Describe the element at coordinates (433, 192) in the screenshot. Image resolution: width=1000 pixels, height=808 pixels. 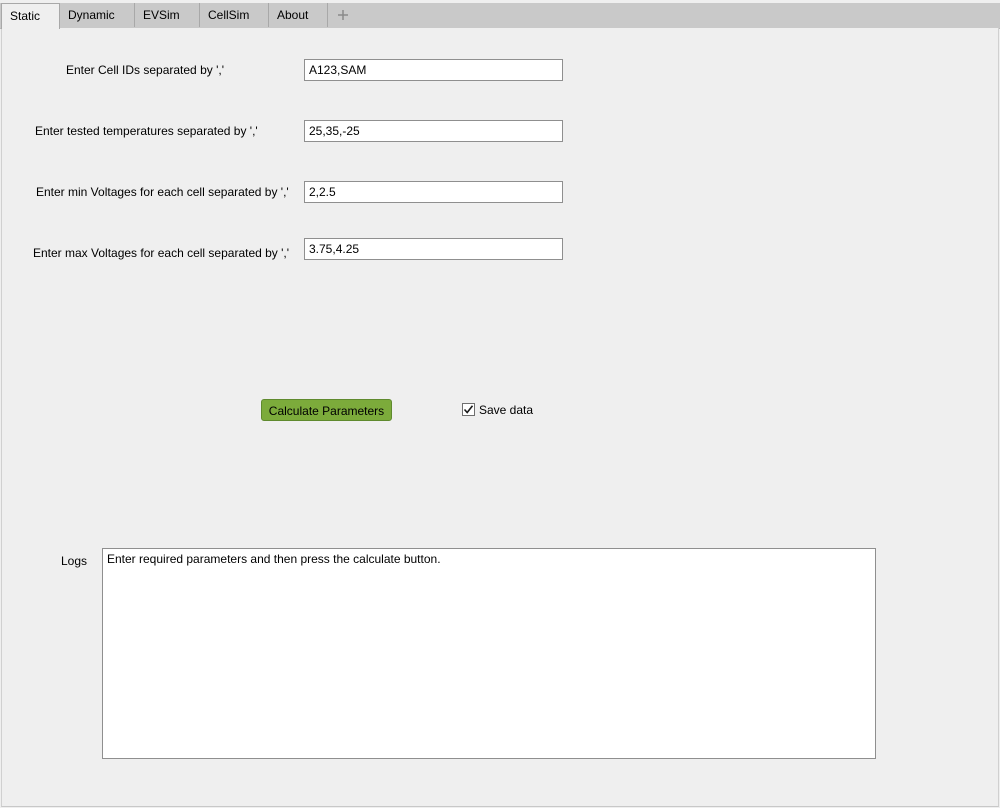
I see `min-voltages-input` at that location.